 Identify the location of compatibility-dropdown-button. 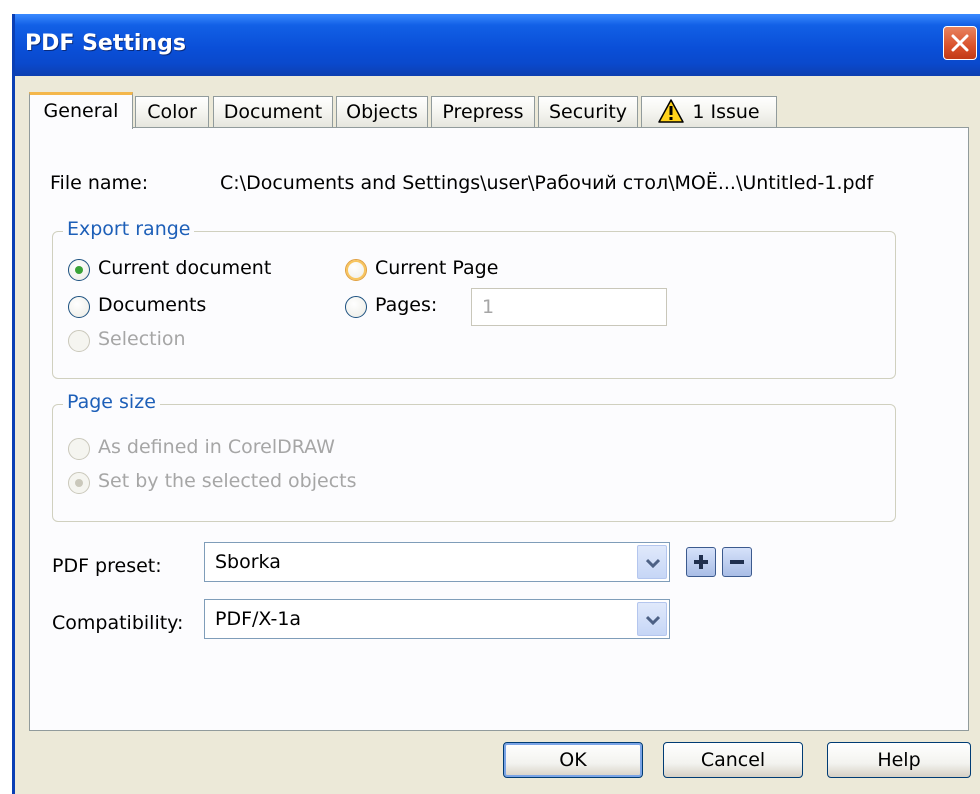
(652, 619).